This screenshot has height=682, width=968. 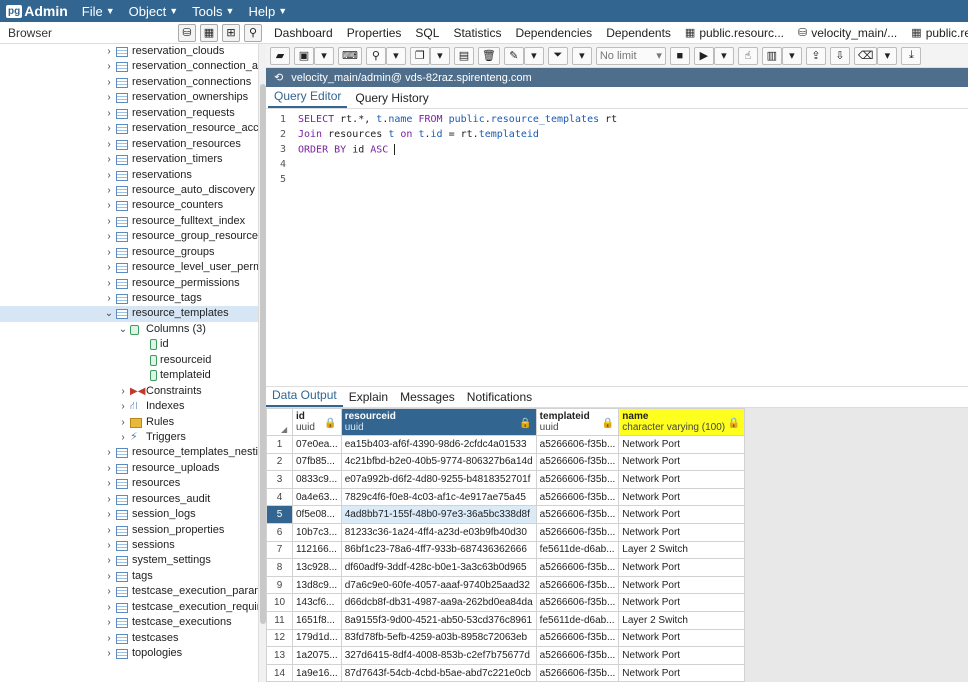 What do you see at coordinates (129, 205) in the screenshot?
I see `tree-item: › resource_counters` at bounding box center [129, 205].